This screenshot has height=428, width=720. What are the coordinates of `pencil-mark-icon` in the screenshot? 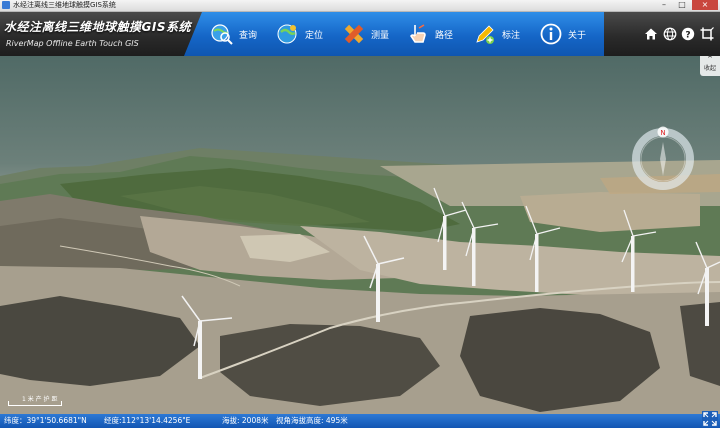 It's located at (485, 34).